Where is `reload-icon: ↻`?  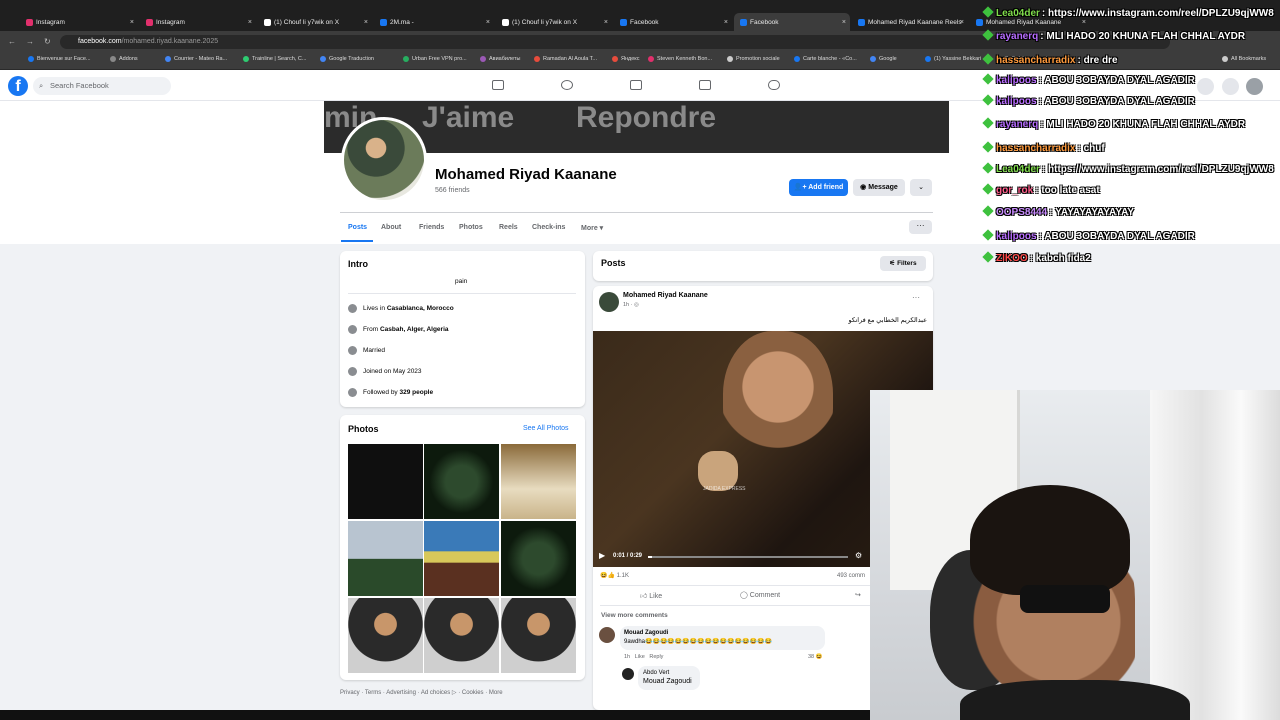
reload-icon: ↻ is located at coordinates (47, 41).